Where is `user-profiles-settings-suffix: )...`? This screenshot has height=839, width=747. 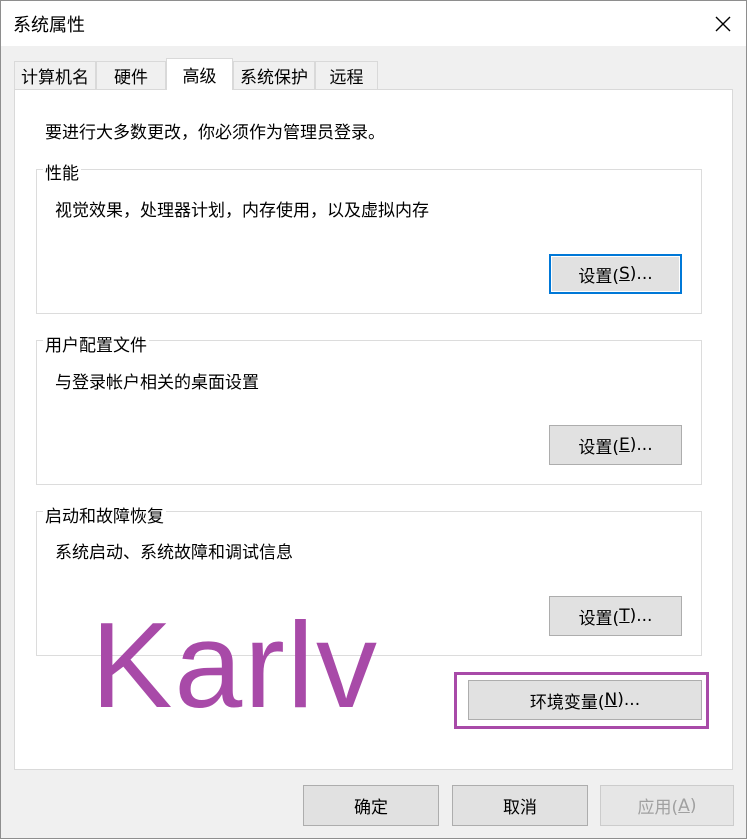
user-profiles-settings-suffix: )... is located at coordinates (641, 445).